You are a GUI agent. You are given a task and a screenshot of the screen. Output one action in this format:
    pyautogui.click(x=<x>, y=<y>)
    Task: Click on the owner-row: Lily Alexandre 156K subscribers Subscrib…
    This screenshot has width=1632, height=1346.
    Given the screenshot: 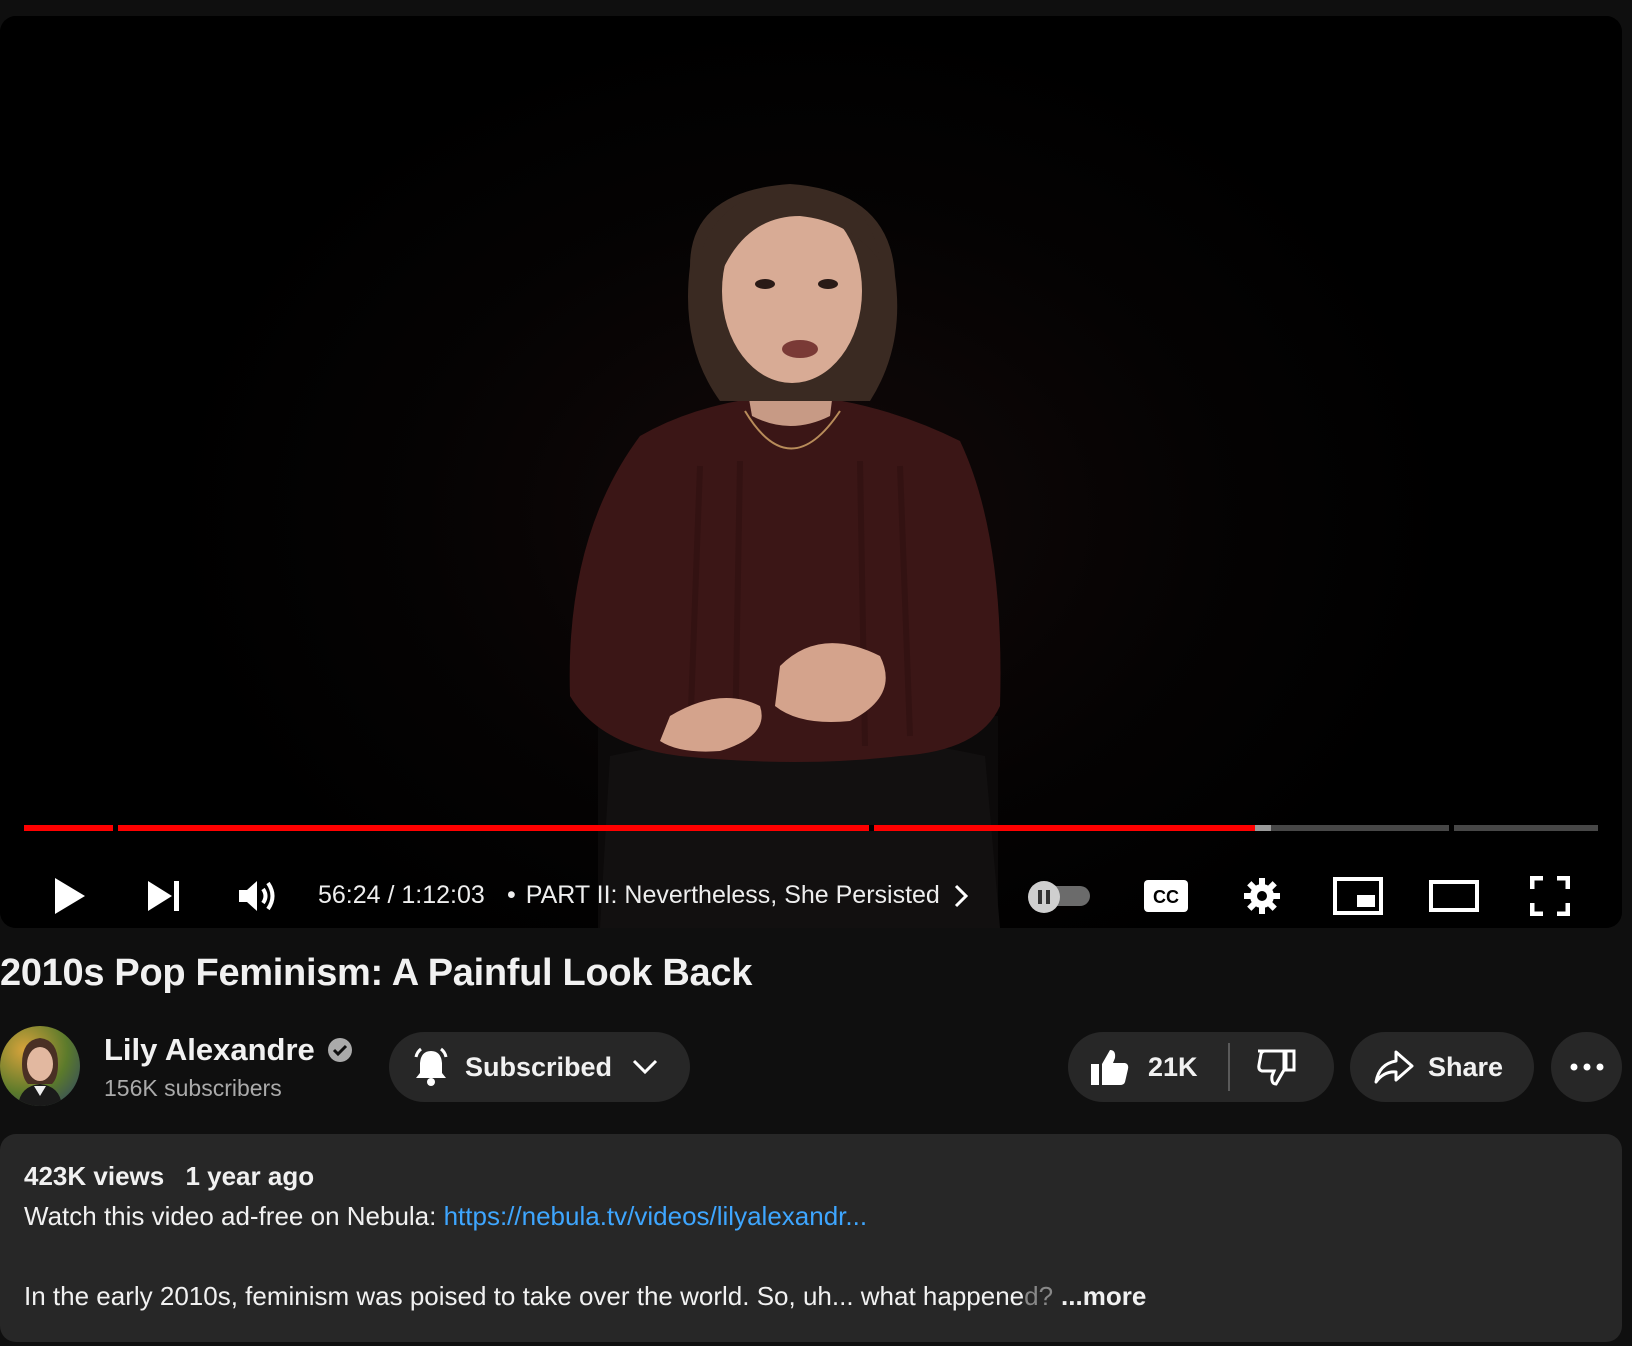 What is the action you would take?
    pyautogui.click(x=811, y=1065)
    